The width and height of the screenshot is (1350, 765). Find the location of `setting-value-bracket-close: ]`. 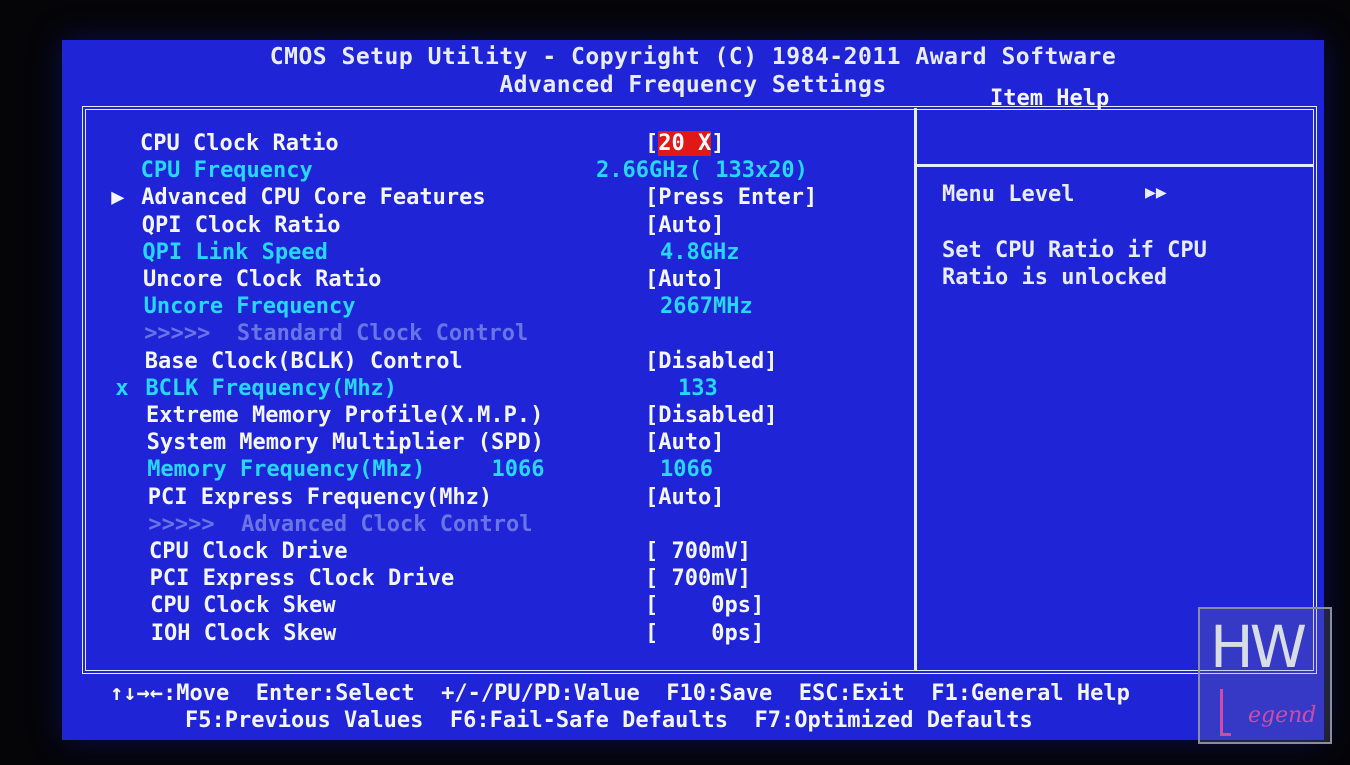

setting-value-bracket-close: ] is located at coordinates (718, 143).